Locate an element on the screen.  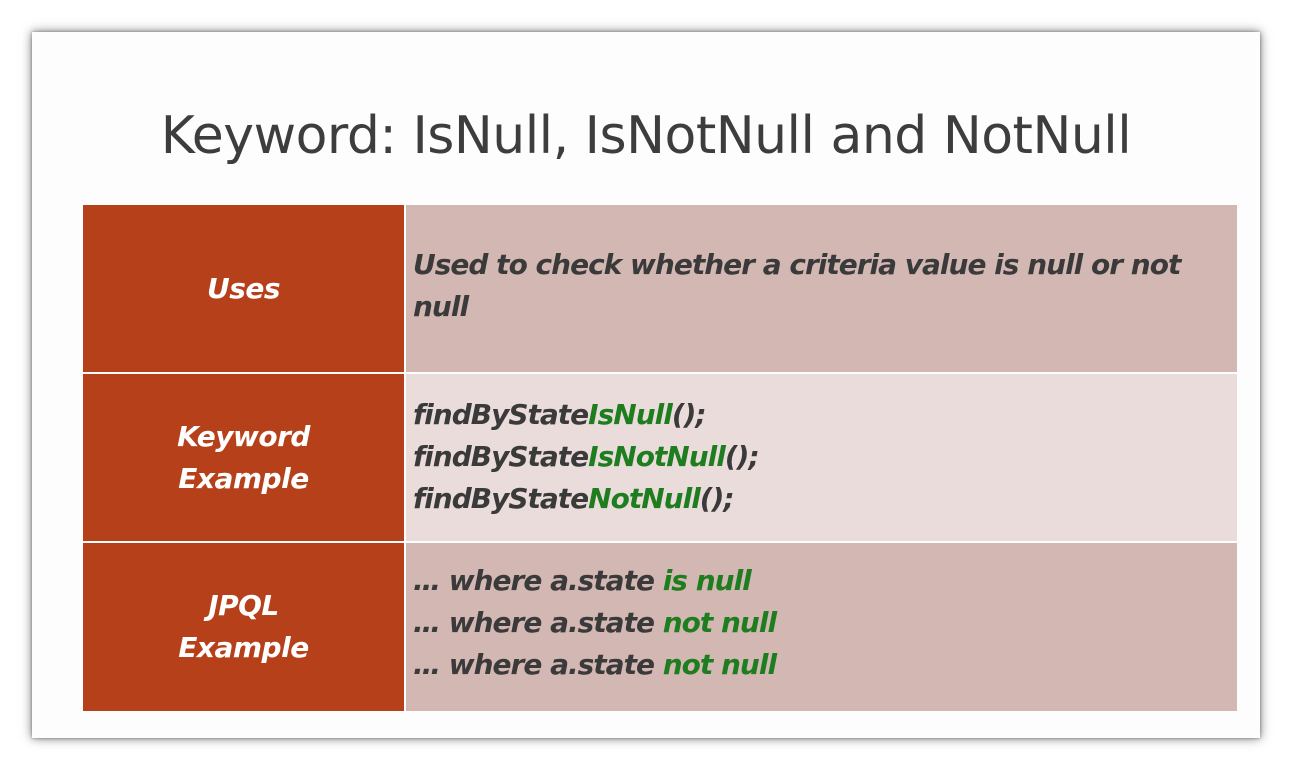
row-label-jpql-example: JPQL Example is located at coordinates (243, 627).